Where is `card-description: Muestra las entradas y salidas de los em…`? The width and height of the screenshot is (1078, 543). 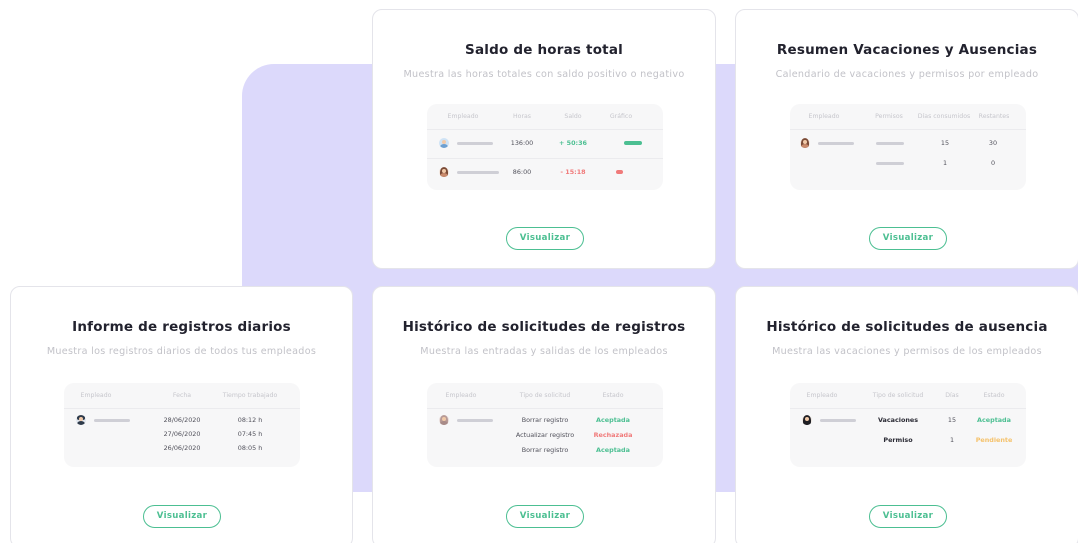
card-description: Muestra las entradas y salidas de los em… is located at coordinates (544, 351).